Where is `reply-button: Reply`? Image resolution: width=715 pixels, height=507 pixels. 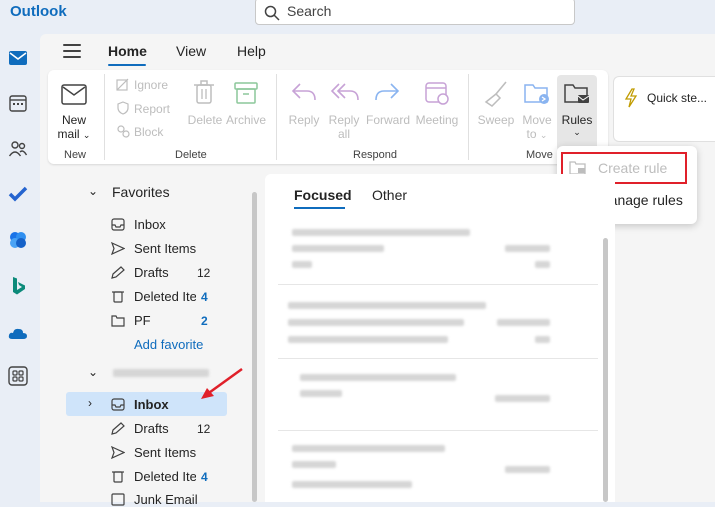 reply-button: Reply is located at coordinates (304, 120).